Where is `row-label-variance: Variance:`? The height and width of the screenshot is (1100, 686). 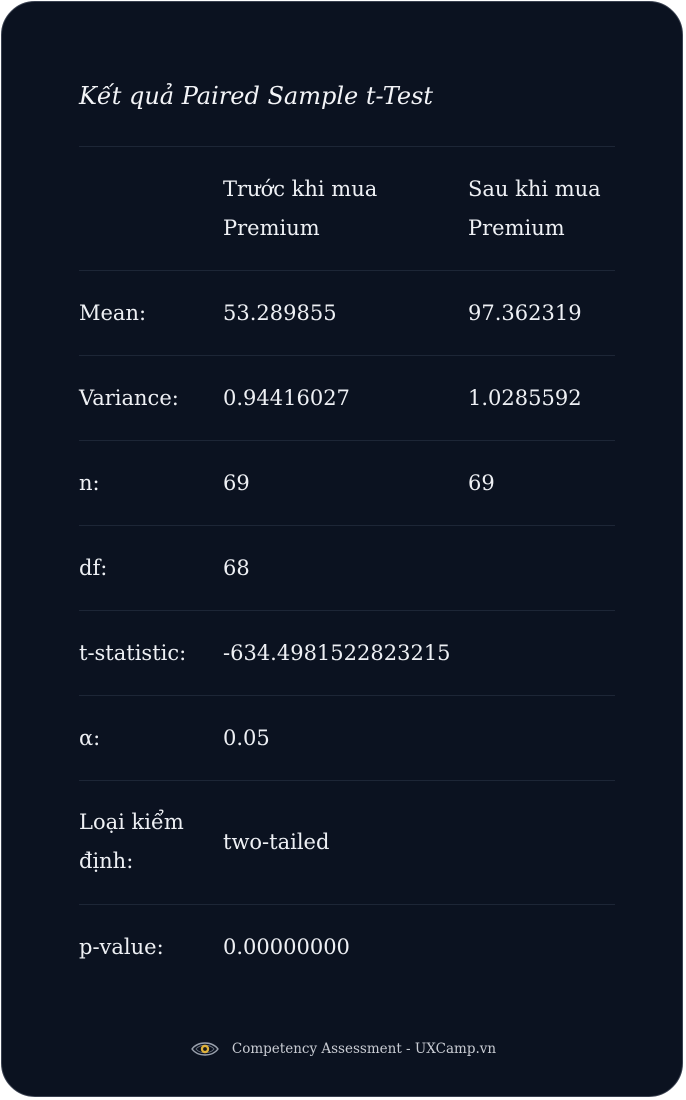
row-label-variance: Variance: is located at coordinates (129, 398).